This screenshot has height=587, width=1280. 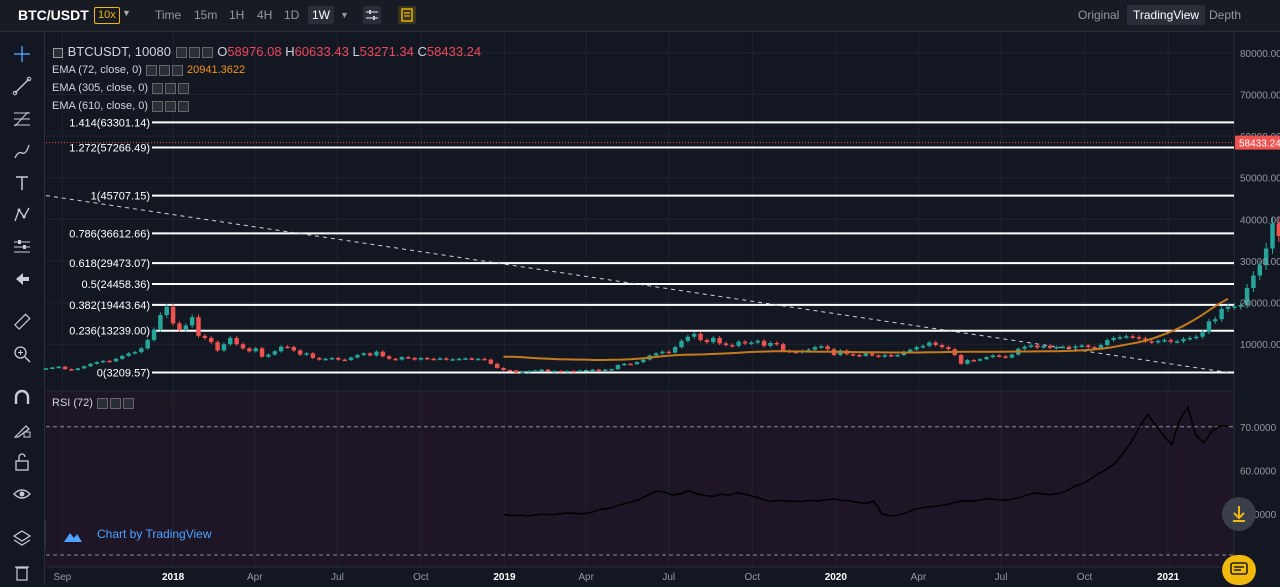 I want to click on legend-square-icon, so click(x=58, y=52).